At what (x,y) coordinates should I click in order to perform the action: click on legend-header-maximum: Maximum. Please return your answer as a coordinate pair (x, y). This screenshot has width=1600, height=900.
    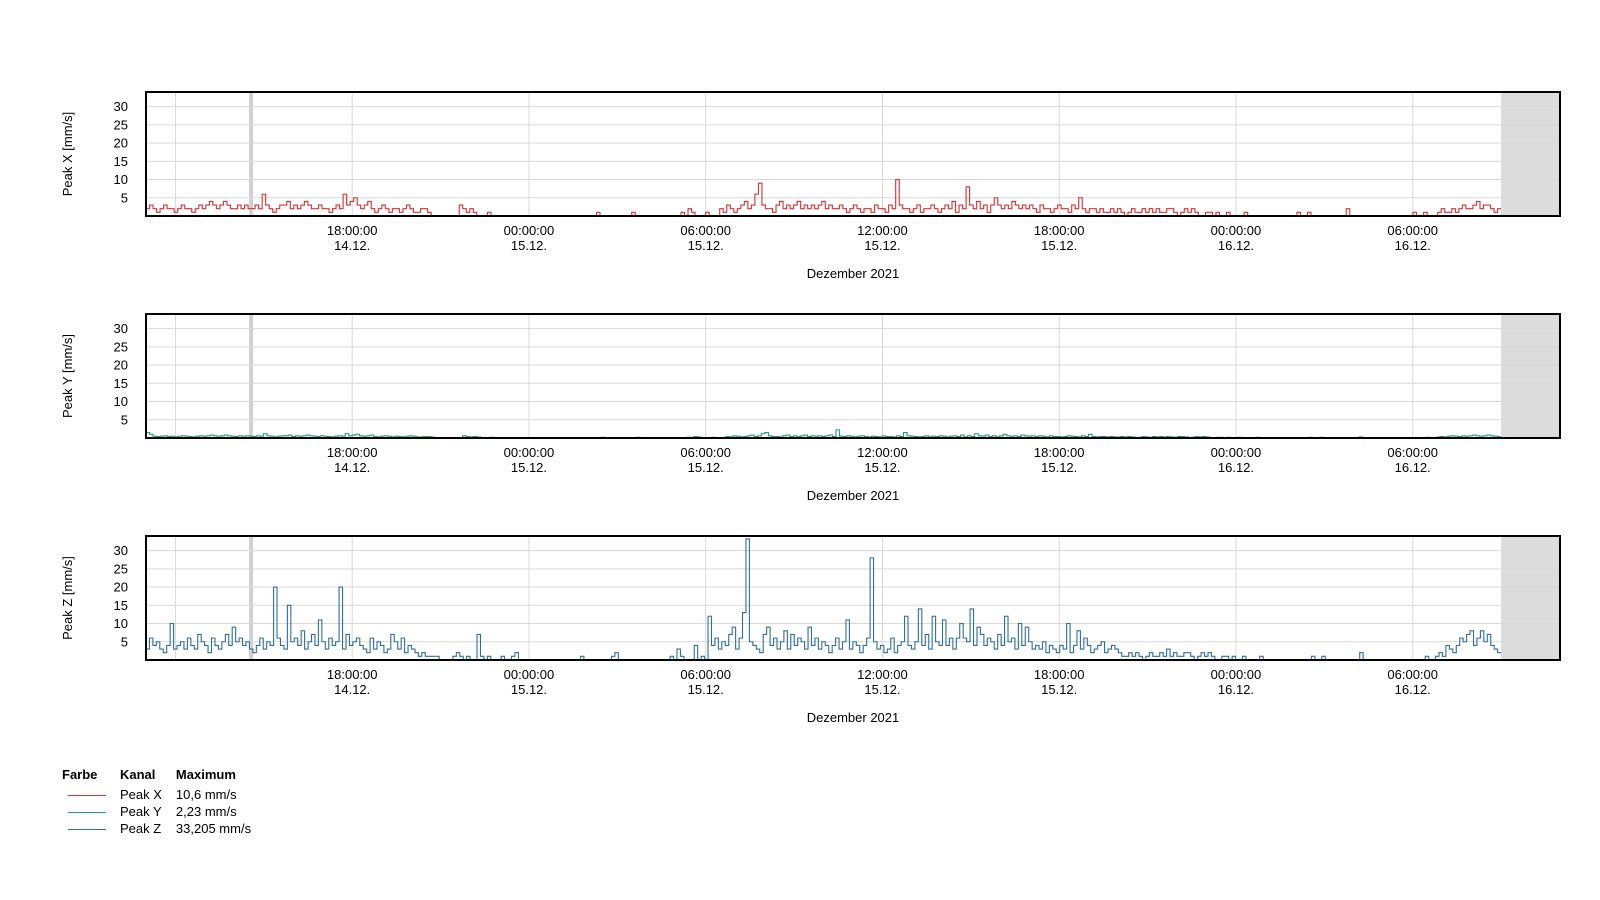
    Looking at the image, I should click on (205, 774).